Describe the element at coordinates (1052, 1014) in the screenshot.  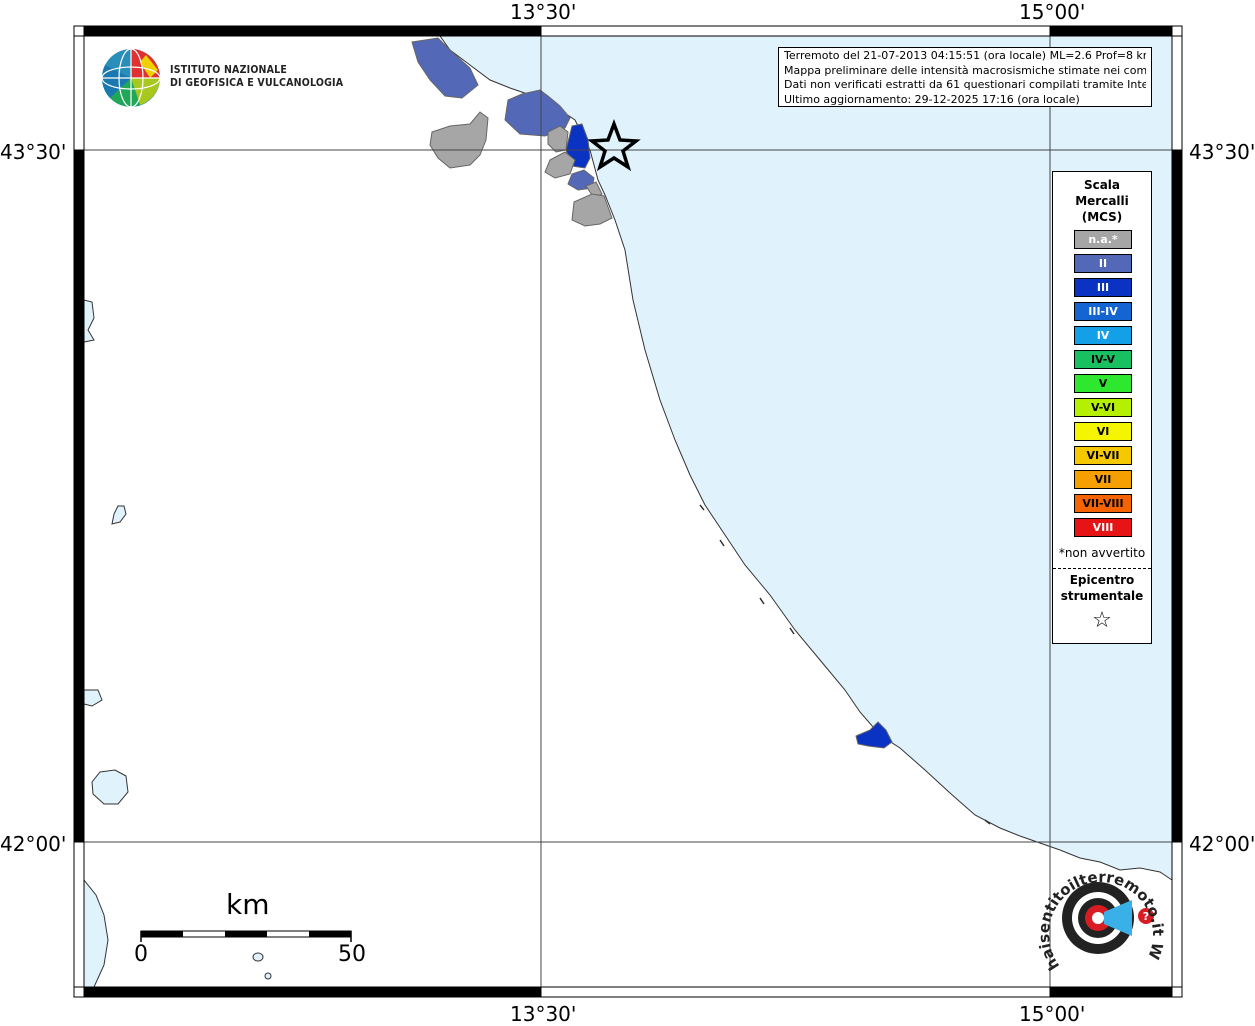
I see `tick-lon-east-bottom: 15°00'` at that location.